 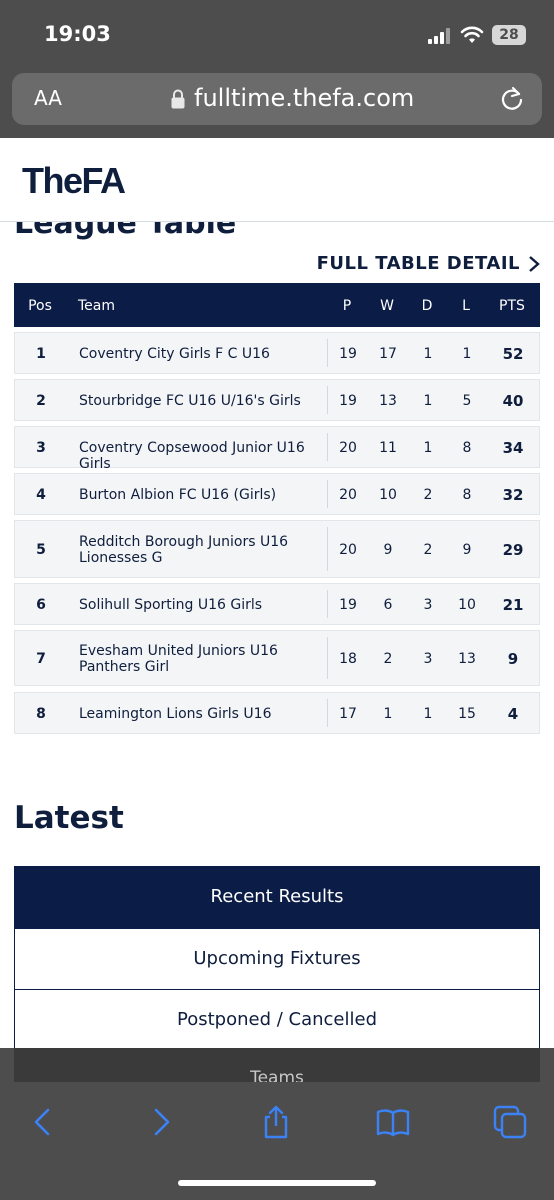 What do you see at coordinates (347, 306) in the screenshot?
I see `col-played: P` at bounding box center [347, 306].